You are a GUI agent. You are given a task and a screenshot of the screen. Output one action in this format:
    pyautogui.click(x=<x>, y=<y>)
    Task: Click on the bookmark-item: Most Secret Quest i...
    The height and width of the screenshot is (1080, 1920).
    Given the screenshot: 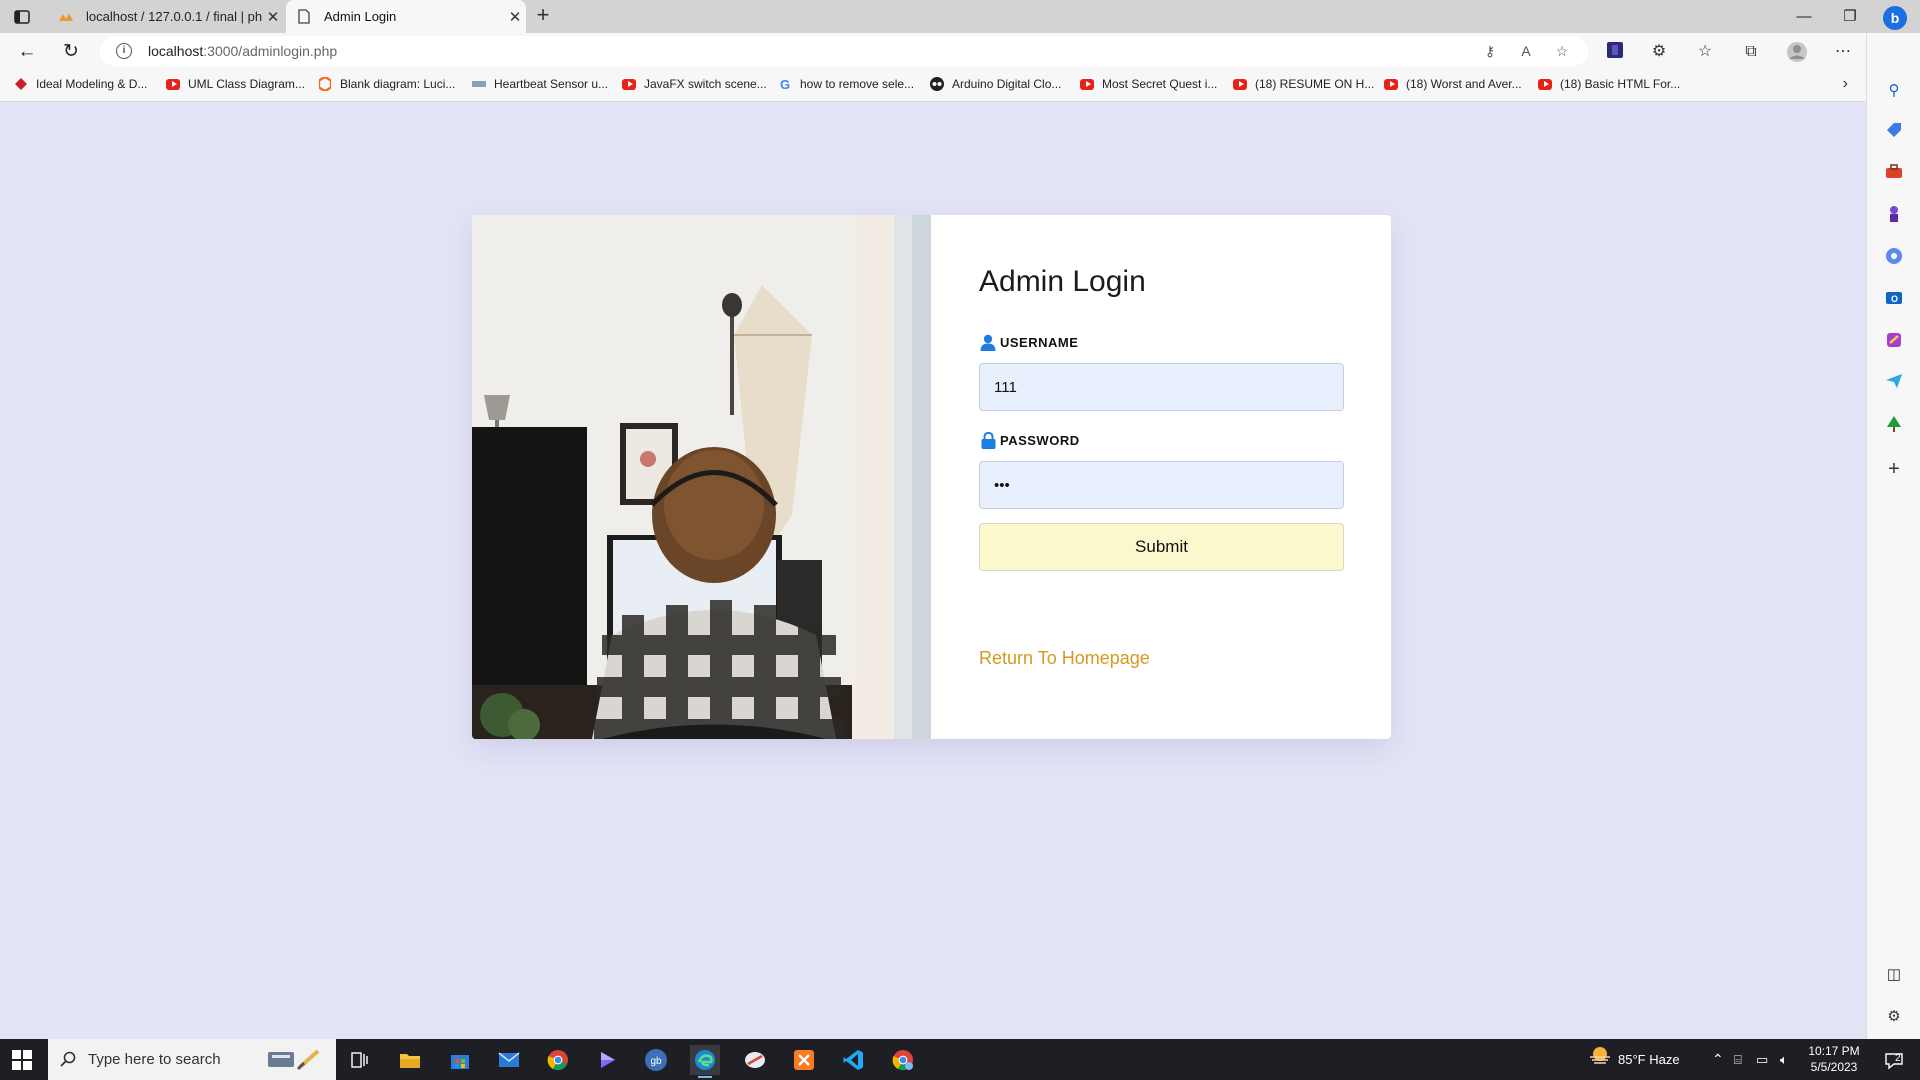 What is the action you would take?
    pyautogui.click(x=1148, y=84)
    